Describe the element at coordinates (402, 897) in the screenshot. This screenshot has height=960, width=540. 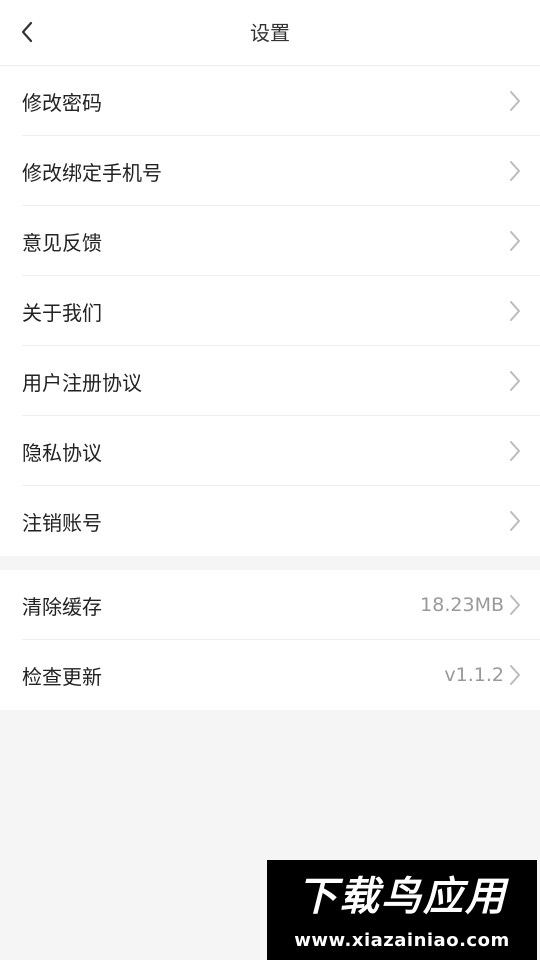
I see `watermark-title: 下载鸟应用` at that location.